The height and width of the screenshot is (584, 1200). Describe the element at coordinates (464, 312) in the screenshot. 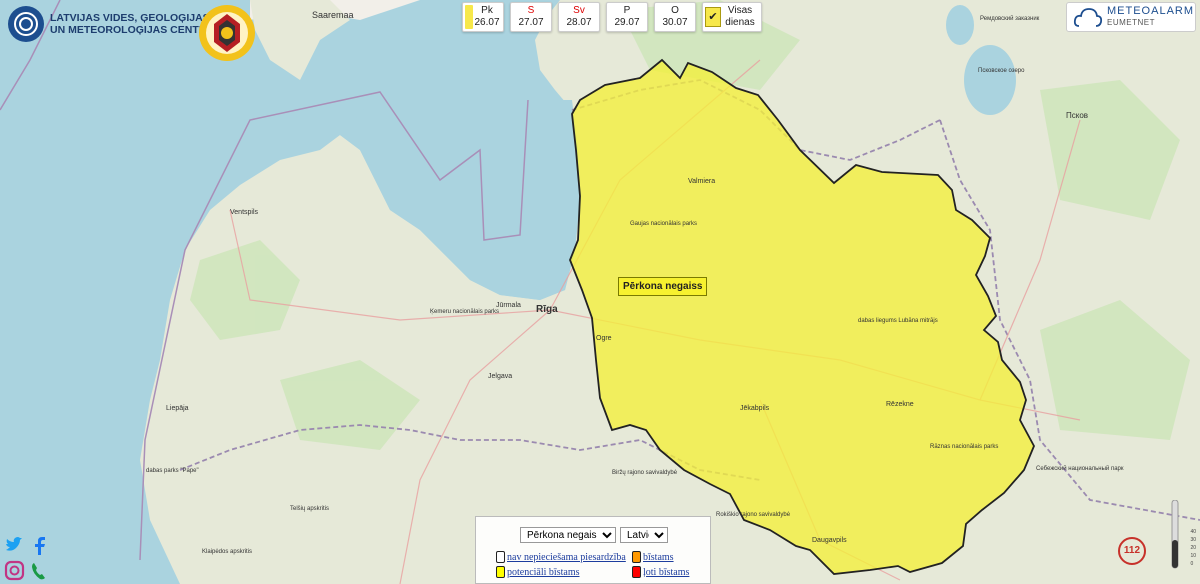

I see `label-kemeru: Ķemeru nacionālais parks` at that location.